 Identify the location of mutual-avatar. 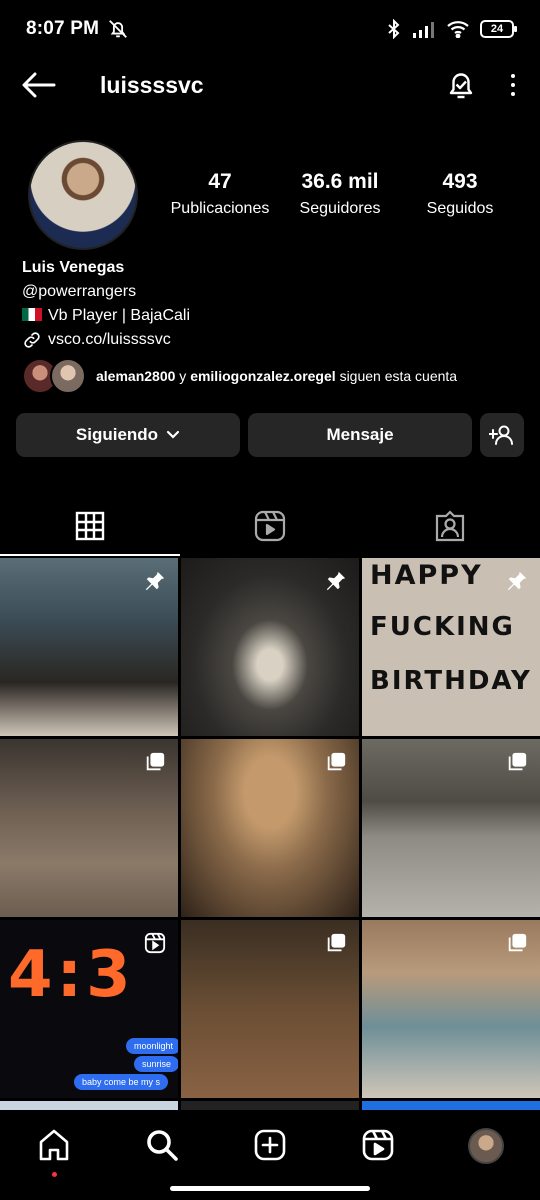
(68, 376).